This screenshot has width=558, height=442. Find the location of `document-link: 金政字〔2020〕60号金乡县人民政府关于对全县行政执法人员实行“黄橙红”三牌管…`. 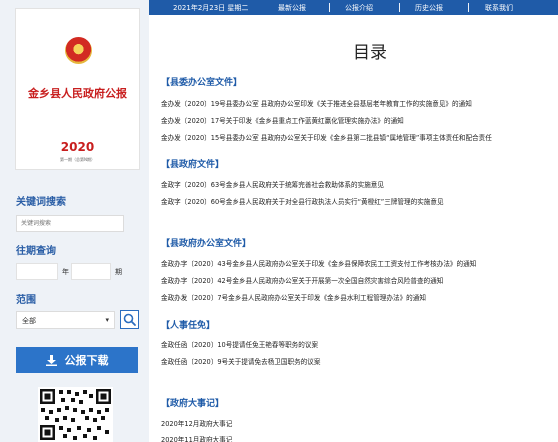

document-link: 金政字〔2020〕60号金乡县人民政府关于对全县行政执法人员实行“黄橙红”三牌管… is located at coordinates (302, 201).